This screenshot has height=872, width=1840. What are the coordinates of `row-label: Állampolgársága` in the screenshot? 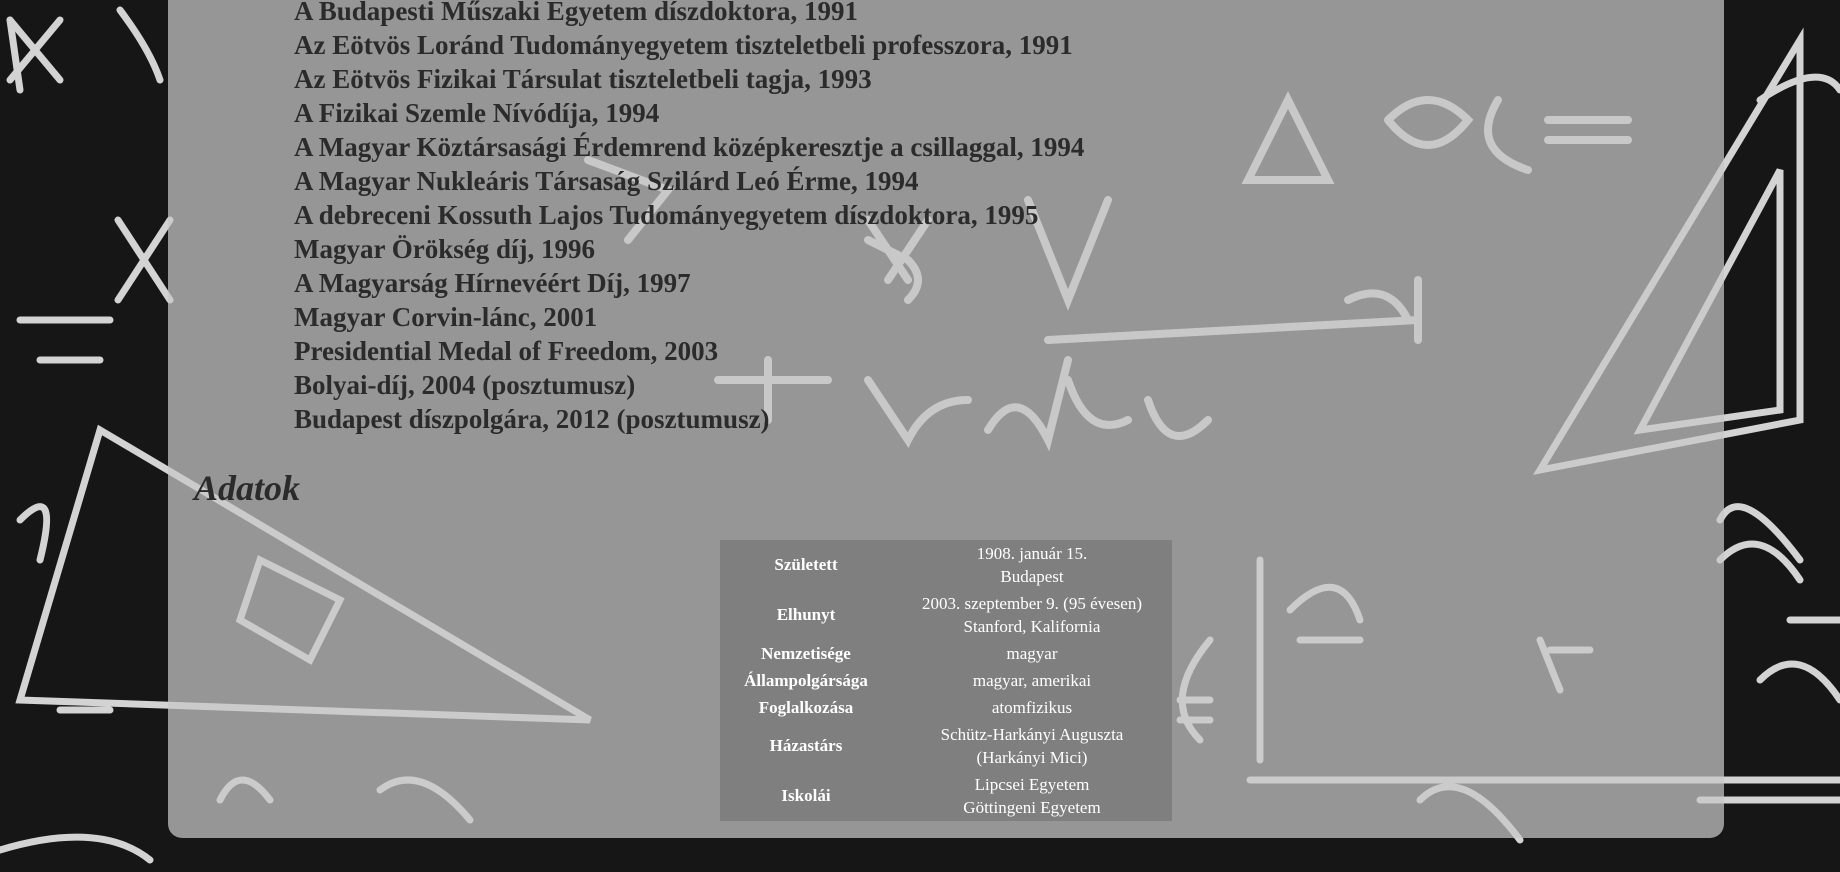 It's located at (806, 680).